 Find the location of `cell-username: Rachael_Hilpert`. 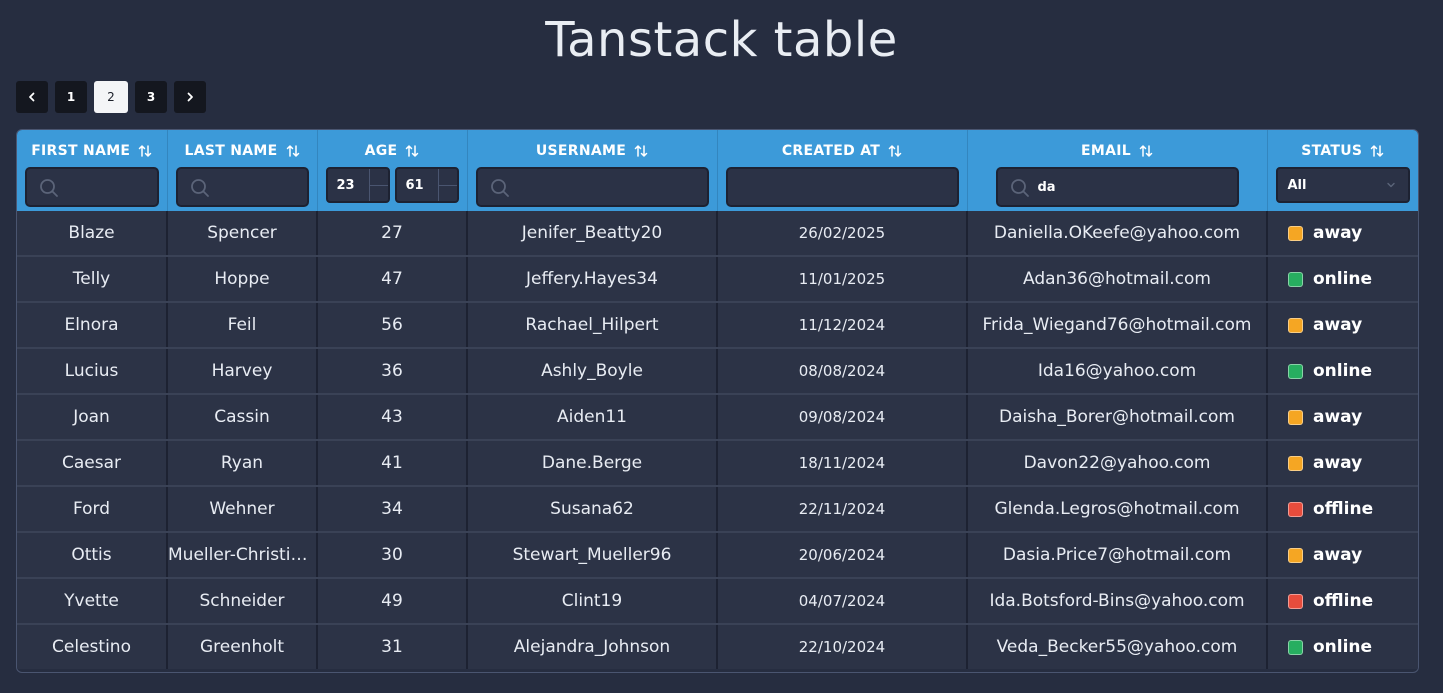

cell-username: Rachael_Hilpert is located at coordinates (592, 325).